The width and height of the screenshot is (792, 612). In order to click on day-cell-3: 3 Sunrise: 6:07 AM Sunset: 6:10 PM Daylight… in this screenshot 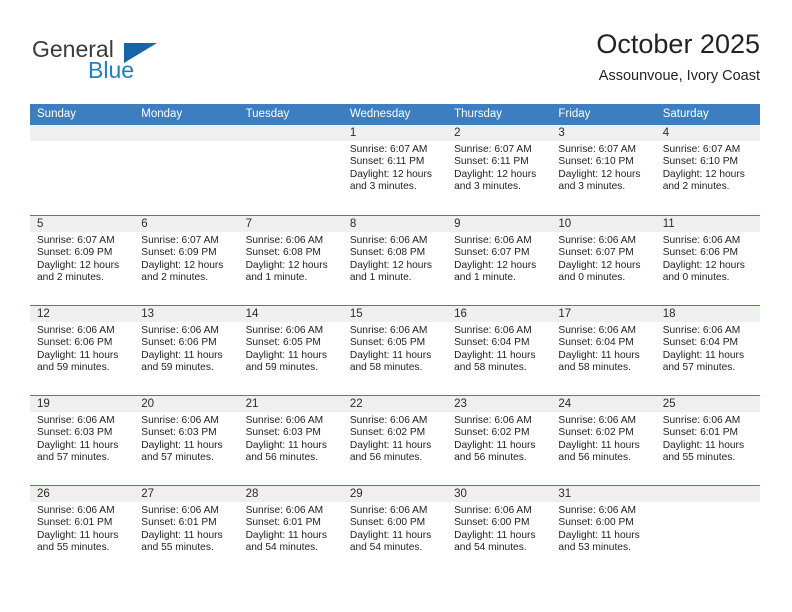, I will do `click(603, 170)`.